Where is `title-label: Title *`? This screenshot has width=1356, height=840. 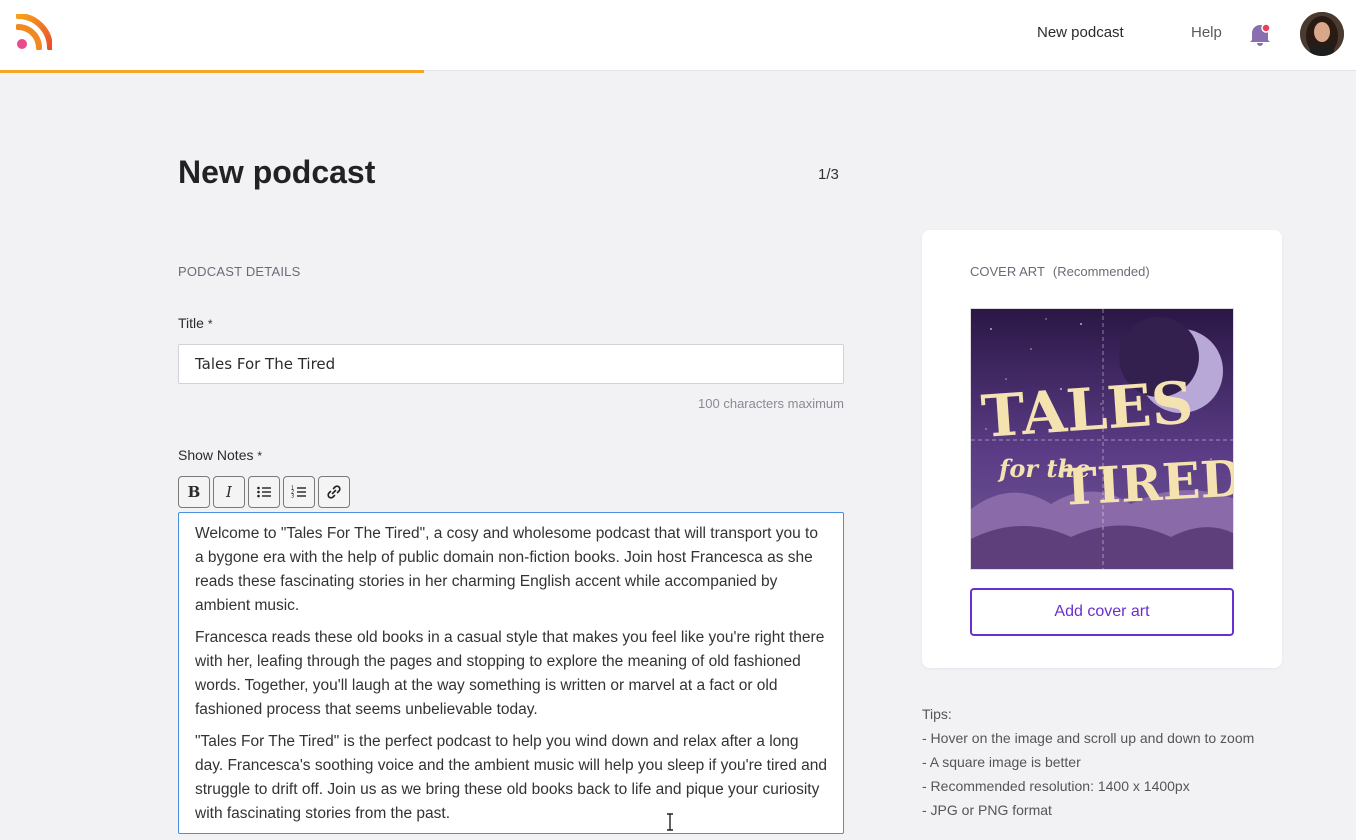
title-label: Title * is located at coordinates (195, 323).